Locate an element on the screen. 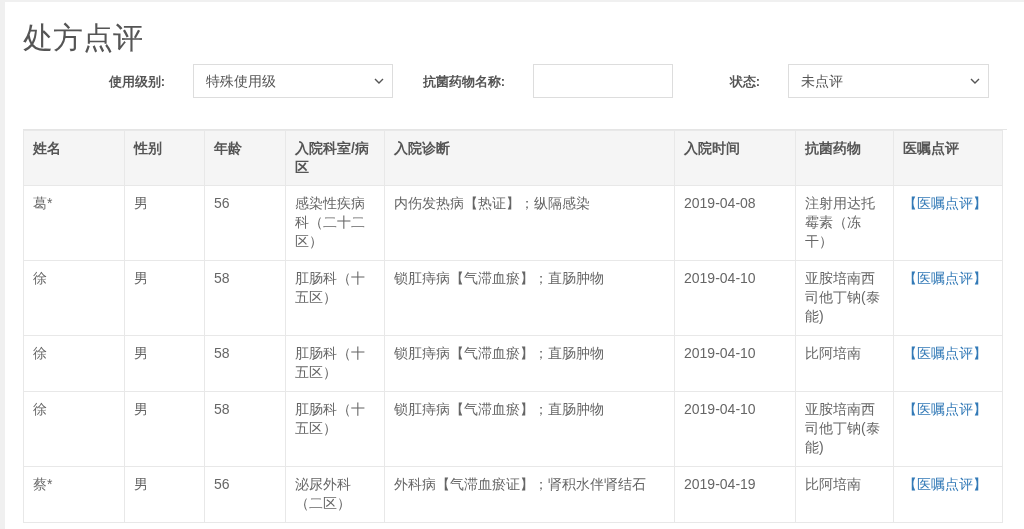 Image resolution: width=1024 pixels, height=529 pixels. table-cell: 内伤发热病【热证】；纵隔感染 is located at coordinates (529, 223).